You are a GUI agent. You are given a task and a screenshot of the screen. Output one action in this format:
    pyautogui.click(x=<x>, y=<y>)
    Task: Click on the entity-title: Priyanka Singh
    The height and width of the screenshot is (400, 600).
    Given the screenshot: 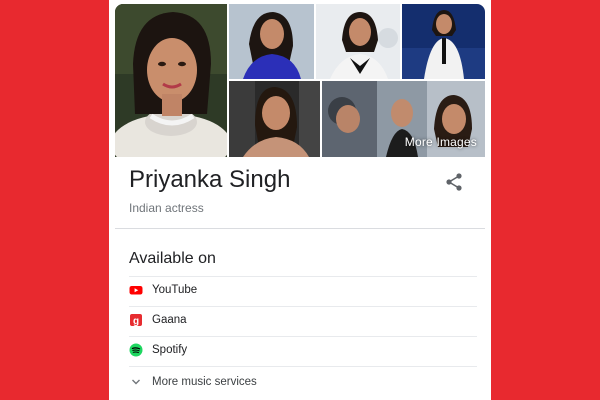 What is the action you would take?
    pyautogui.click(x=210, y=179)
    